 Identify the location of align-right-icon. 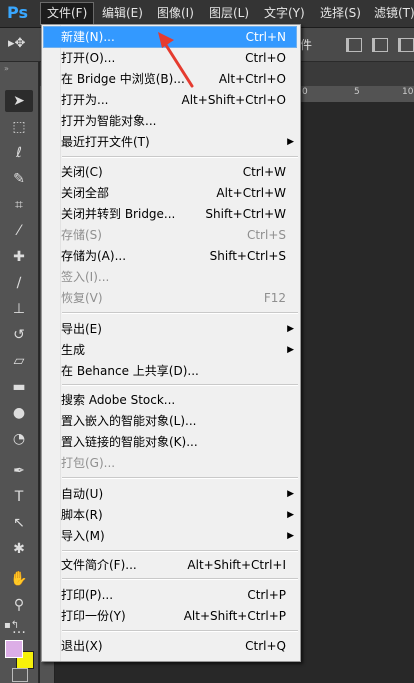
(406, 45).